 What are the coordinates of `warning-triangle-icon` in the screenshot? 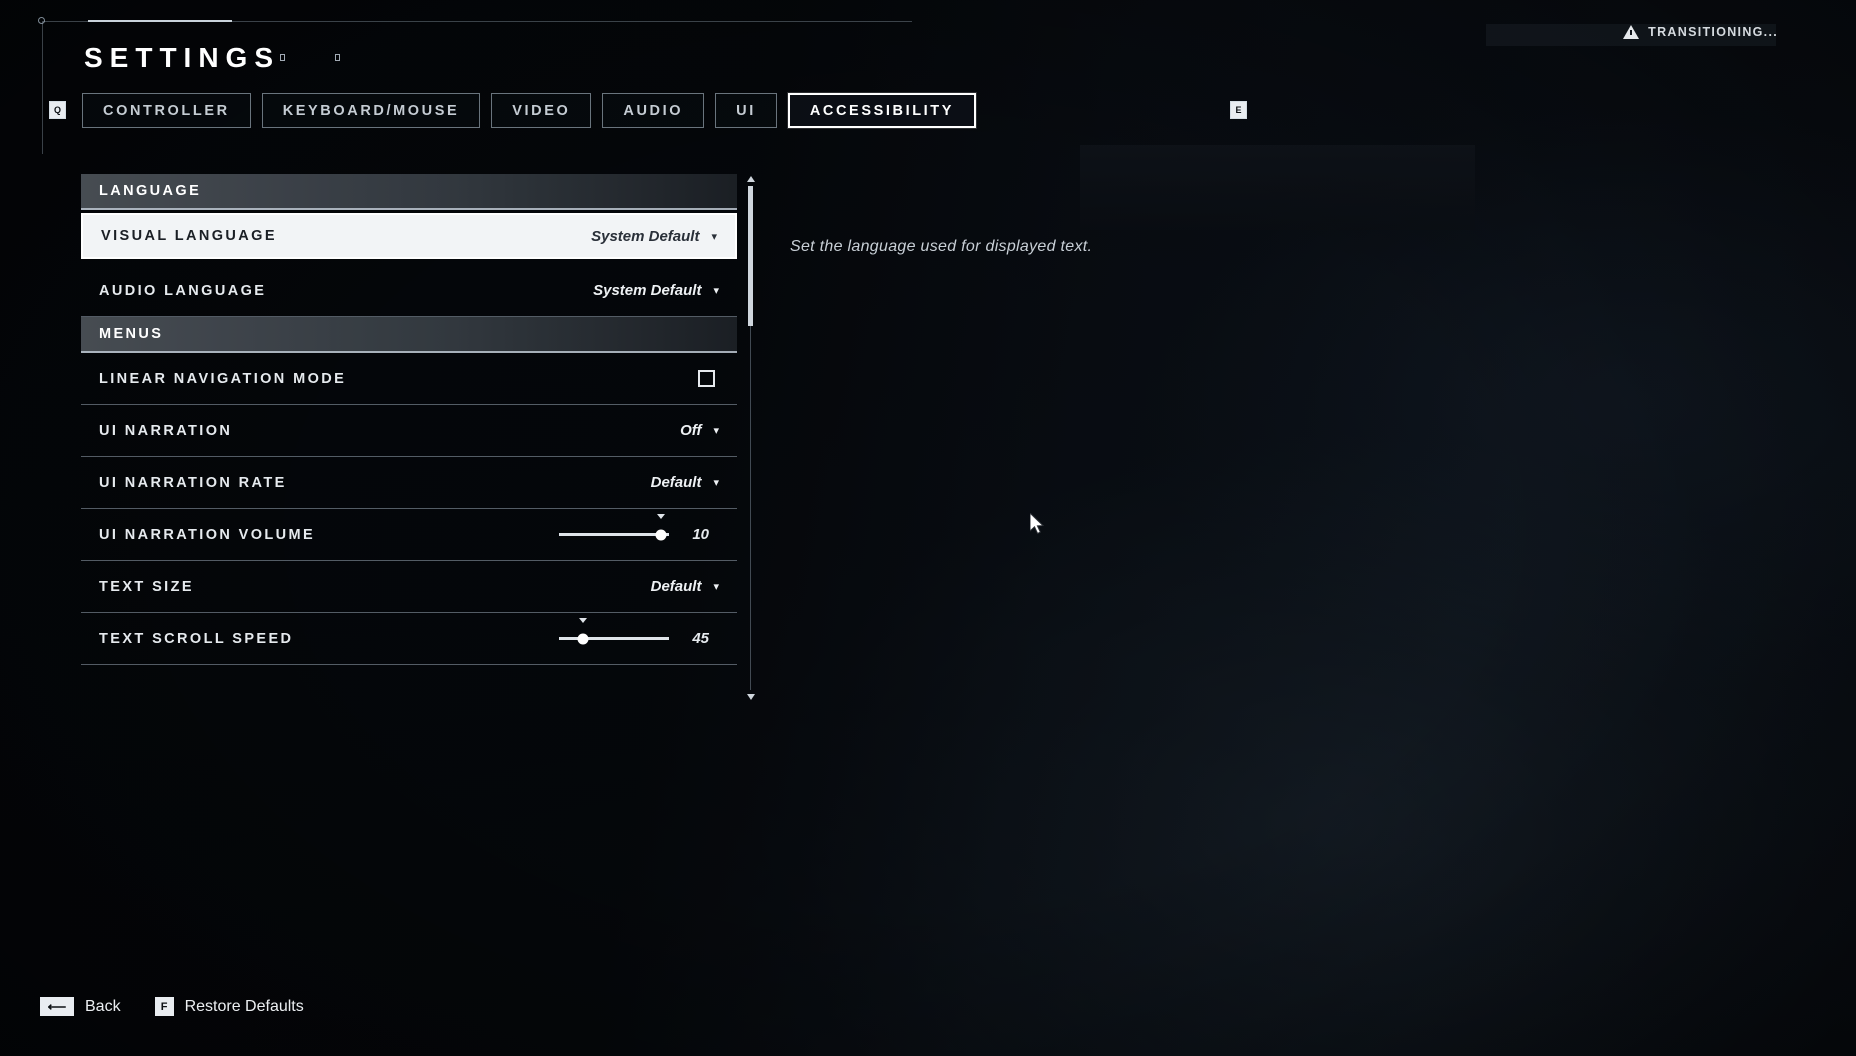 It's located at (1631, 32).